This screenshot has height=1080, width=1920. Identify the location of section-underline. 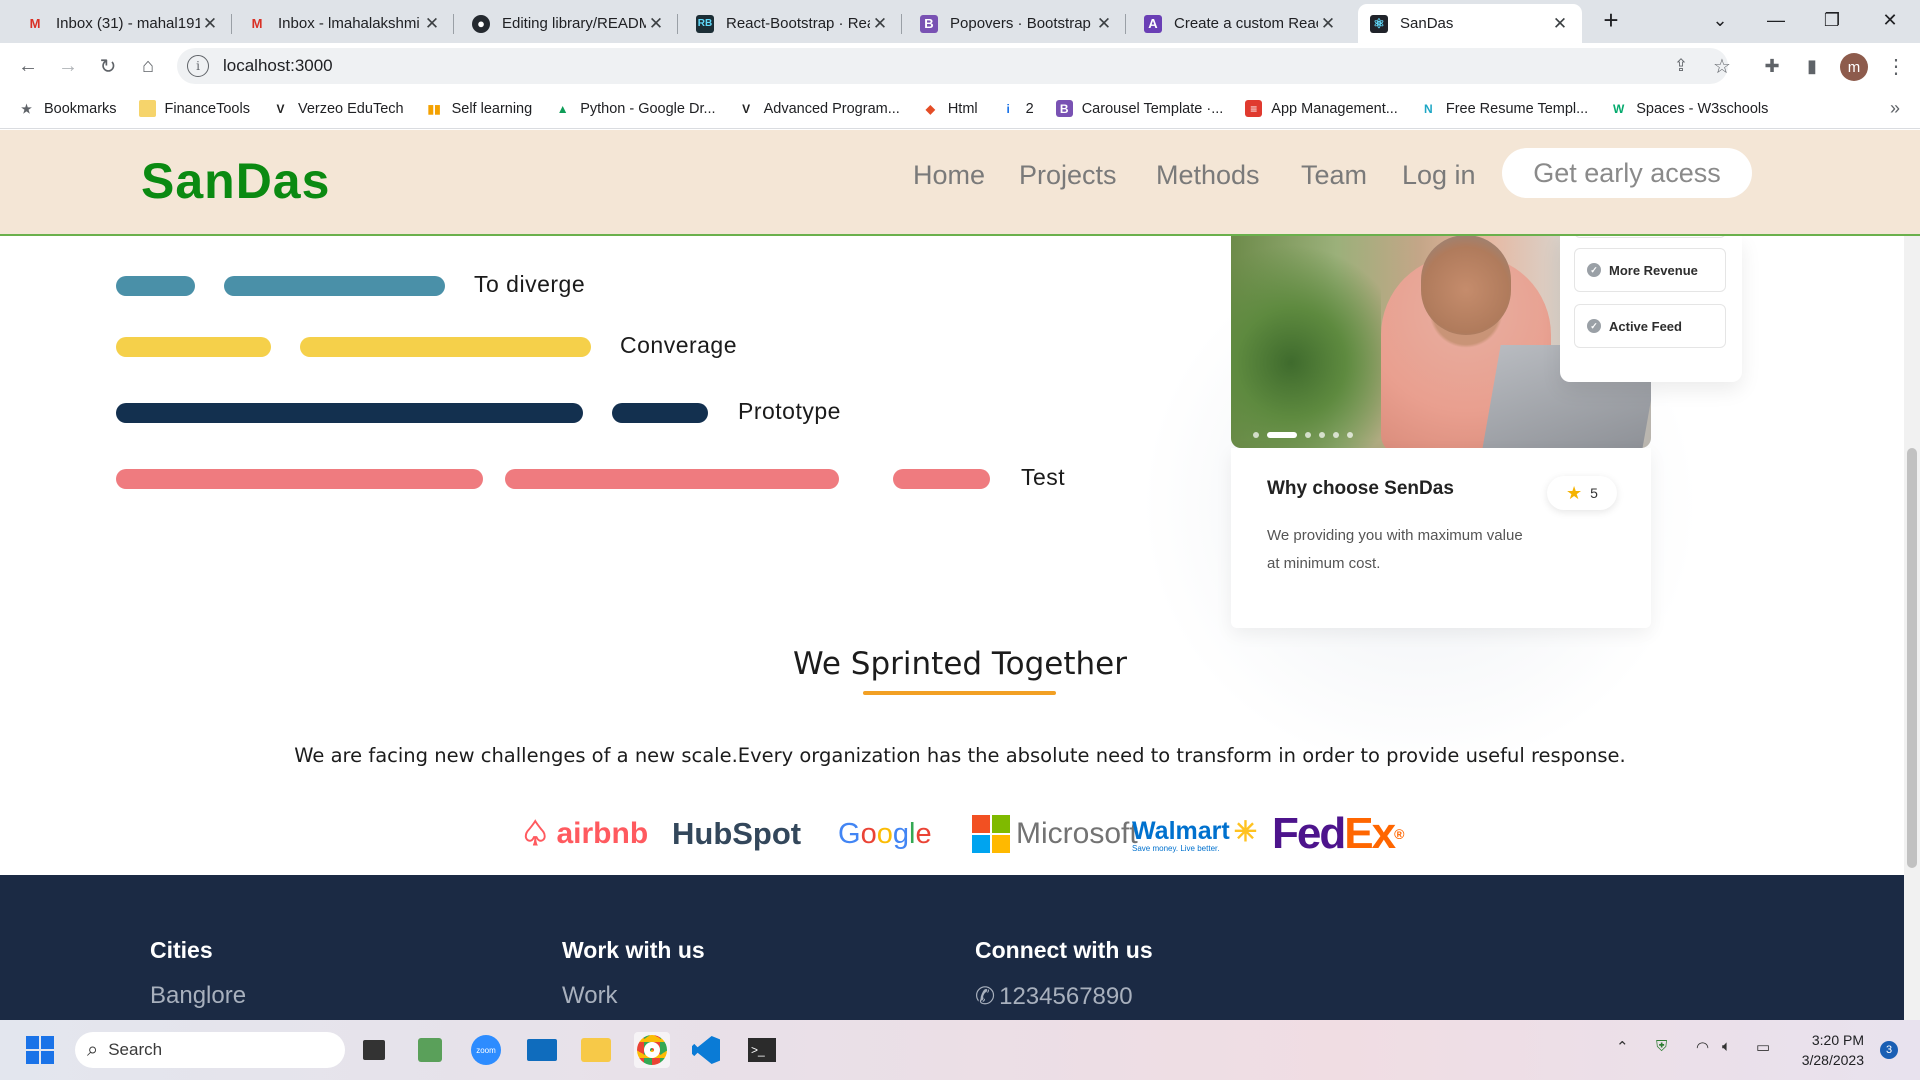
(959, 693).